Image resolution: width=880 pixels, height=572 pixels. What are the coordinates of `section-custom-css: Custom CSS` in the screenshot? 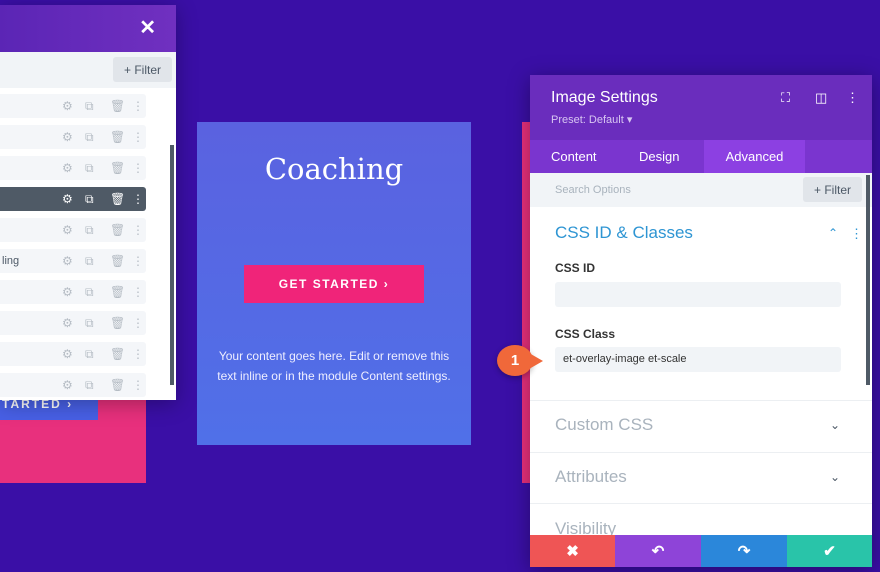 It's located at (604, 425).